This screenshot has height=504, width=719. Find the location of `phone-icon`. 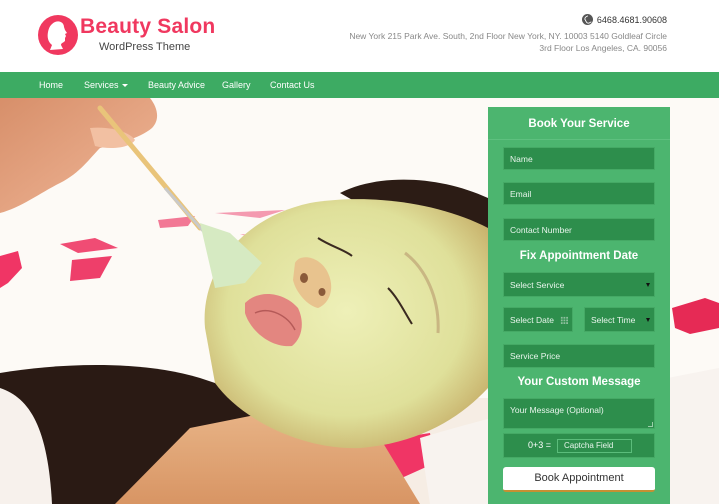

phone-icon is located at coordinates (587, 19).